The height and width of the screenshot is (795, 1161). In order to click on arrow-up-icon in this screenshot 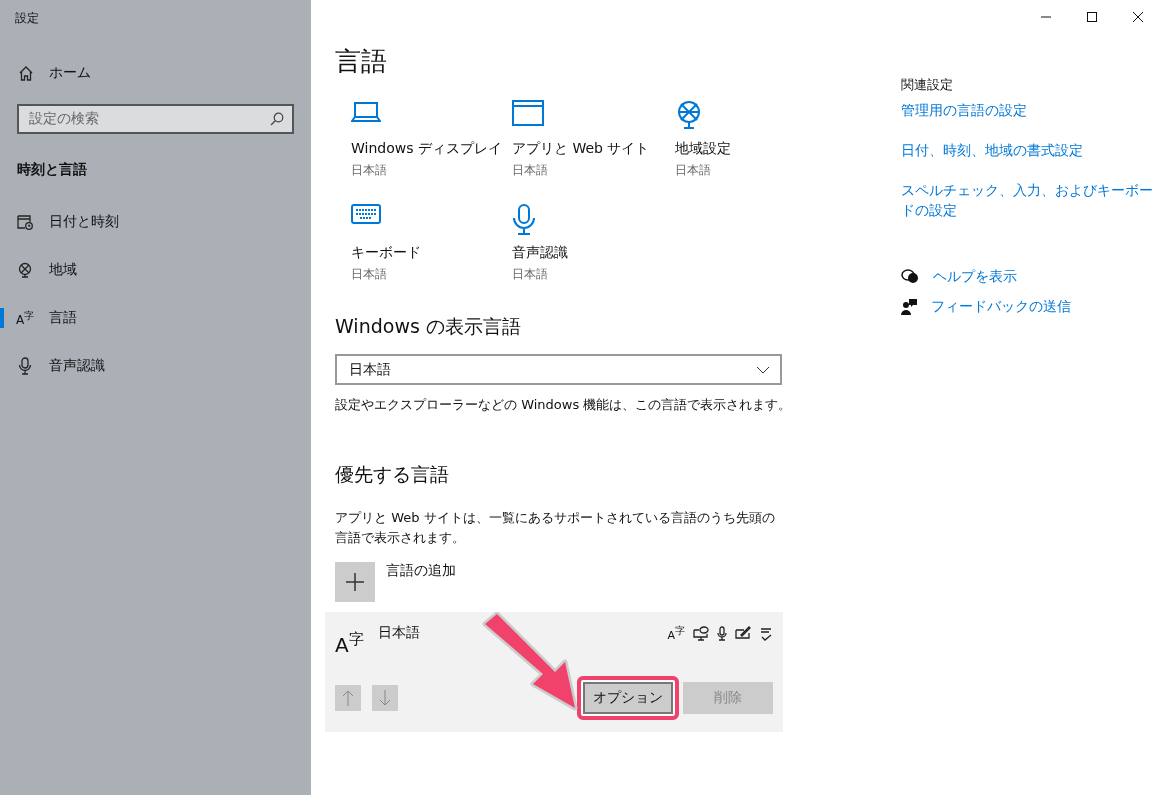, I will do `click(348, 698)`.